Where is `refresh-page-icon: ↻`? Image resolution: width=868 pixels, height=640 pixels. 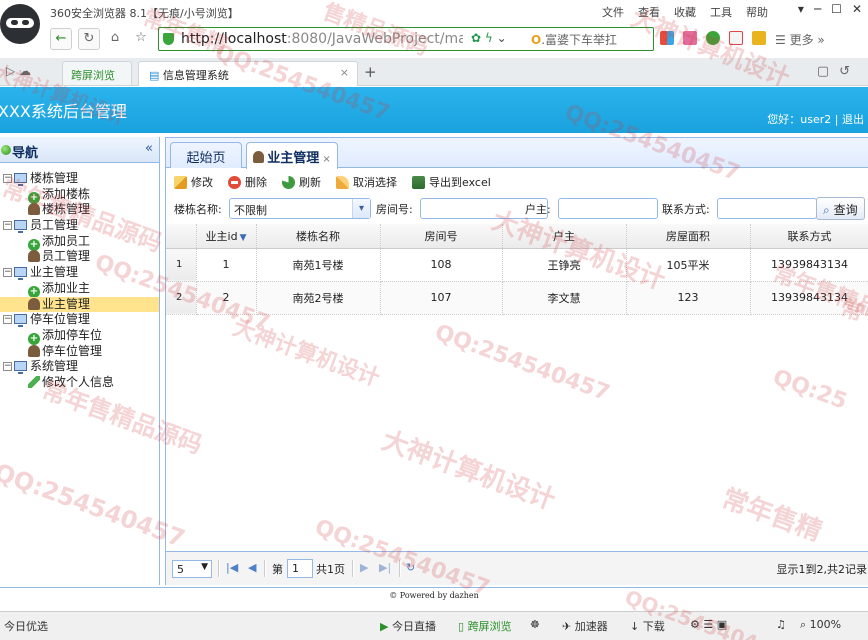 refresh-page-icon: ↻ is located at coordinates (410, 567).